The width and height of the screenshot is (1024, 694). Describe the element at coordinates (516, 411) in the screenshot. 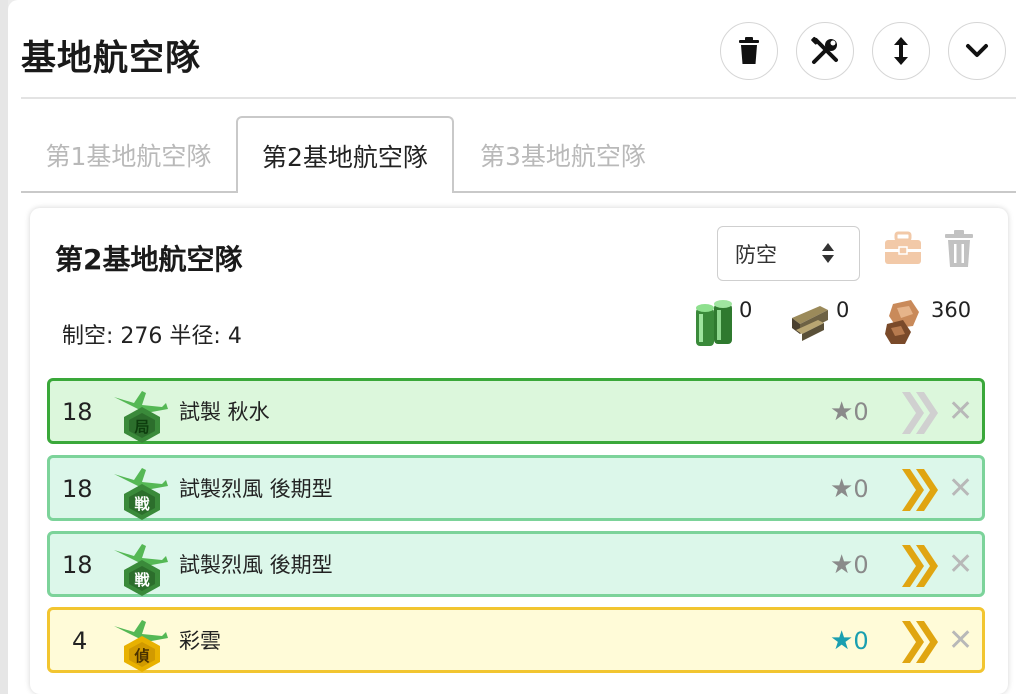

I see `equipment-slot: 18 局 試製 秋水 ★0 ✕` at that location.